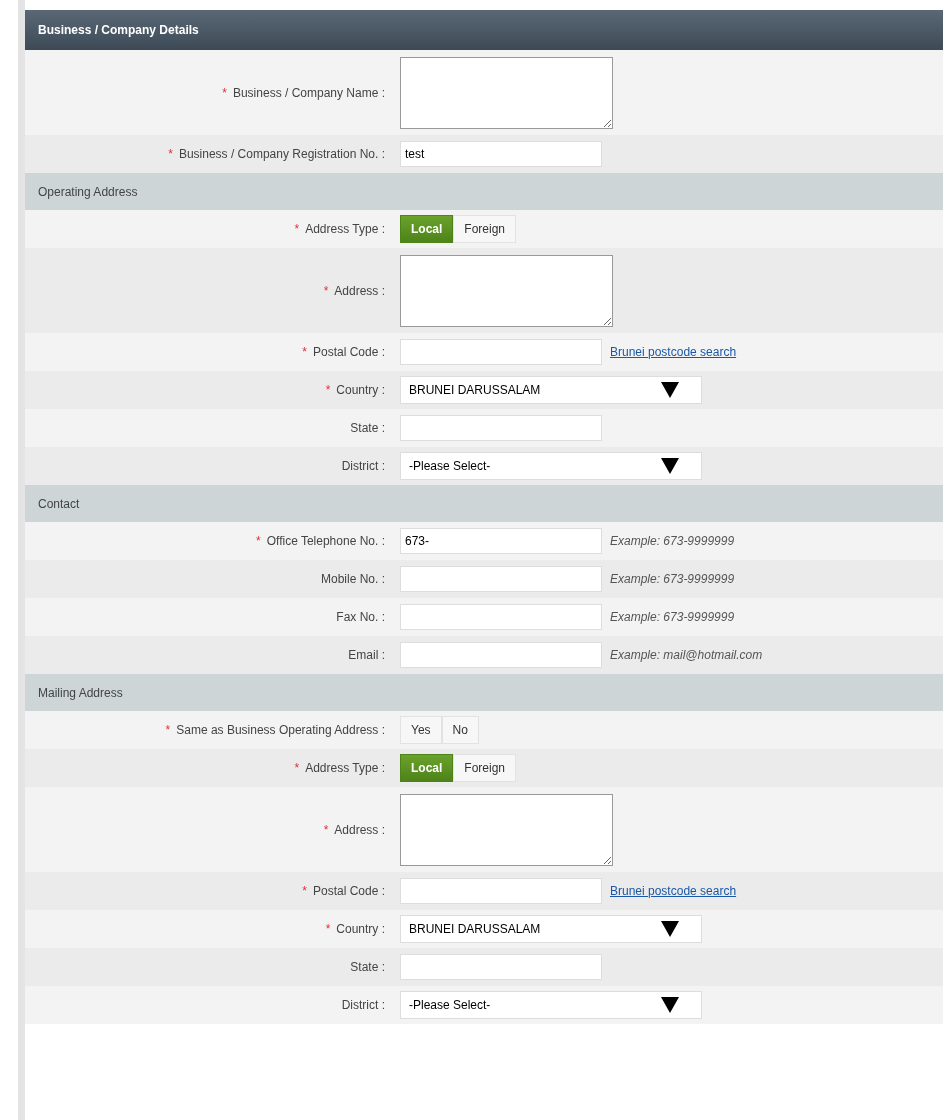  What do you see at coordinates (421, 730) in the screenshot?
I see `toggle-option: Yes` at bounding box center [421, 730].